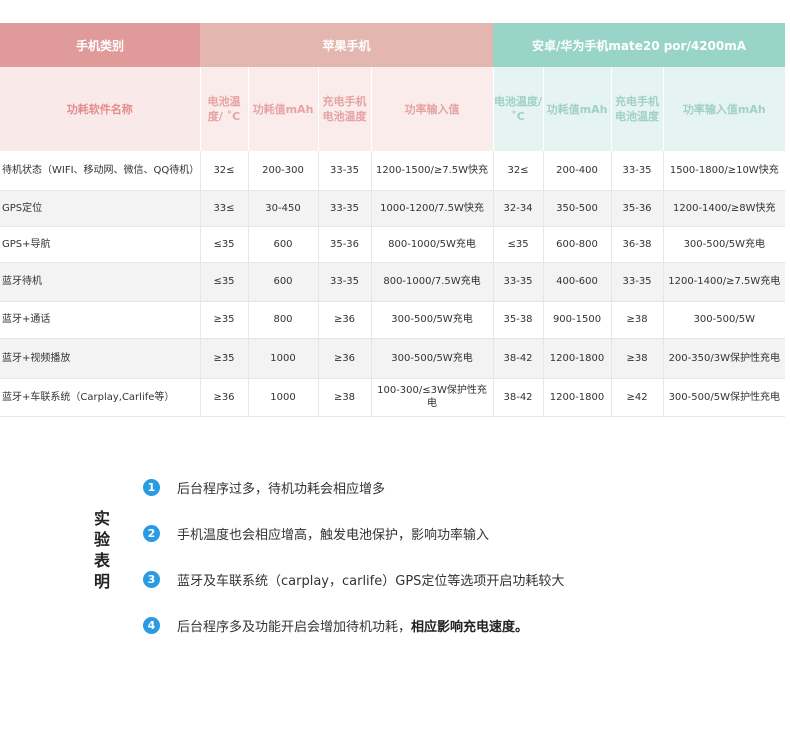 The width and height of the screenshot is (790, 744). Describe the element at coordinates (577, 320) in the screenshot. I see `android-power-cell: 900-1500` at that location.